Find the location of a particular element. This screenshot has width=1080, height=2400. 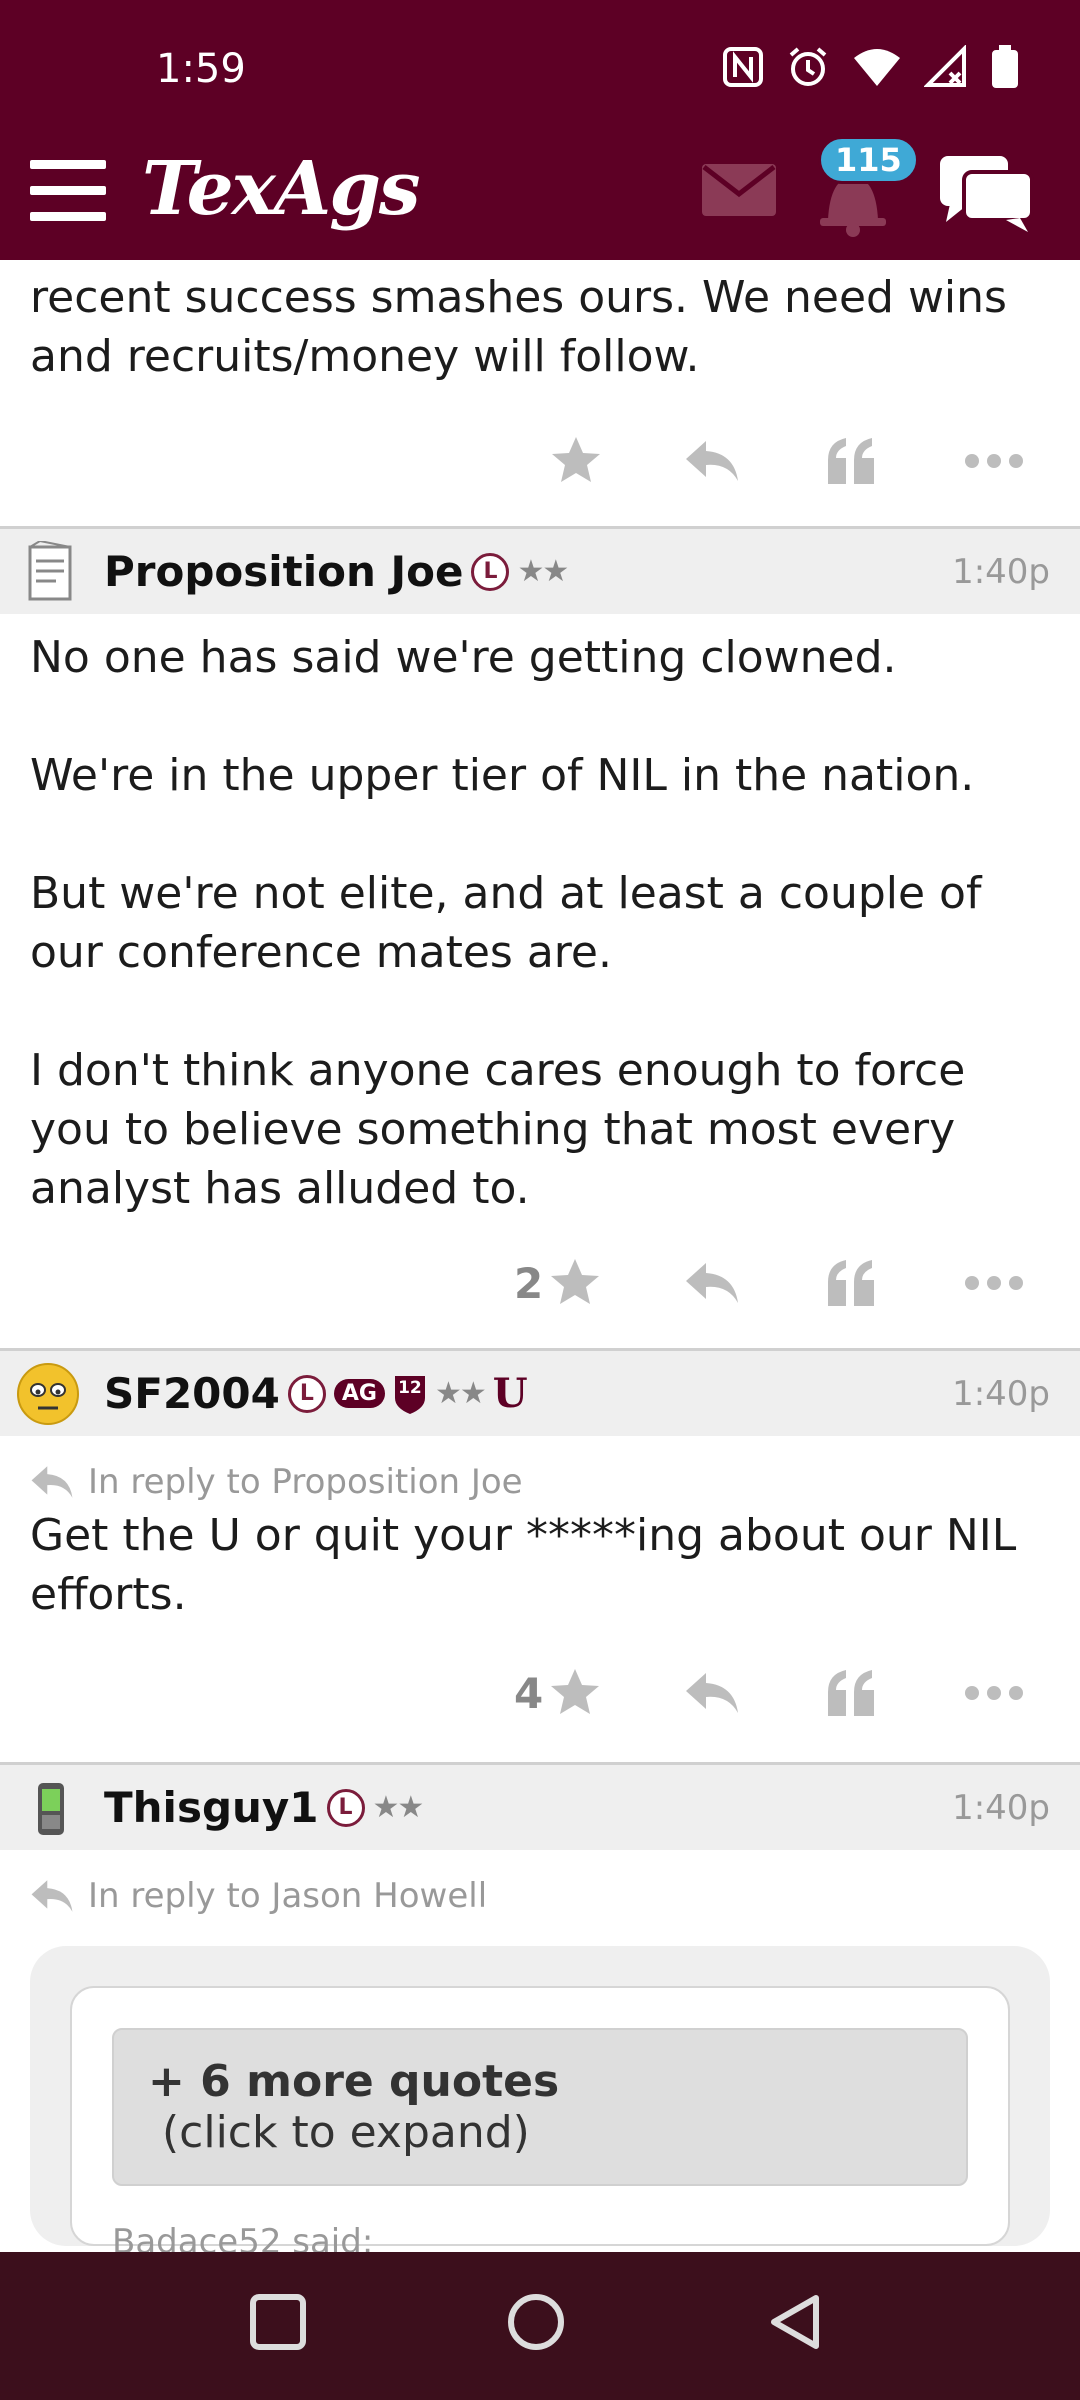

signal-icon is located at coordinates (945, 66).